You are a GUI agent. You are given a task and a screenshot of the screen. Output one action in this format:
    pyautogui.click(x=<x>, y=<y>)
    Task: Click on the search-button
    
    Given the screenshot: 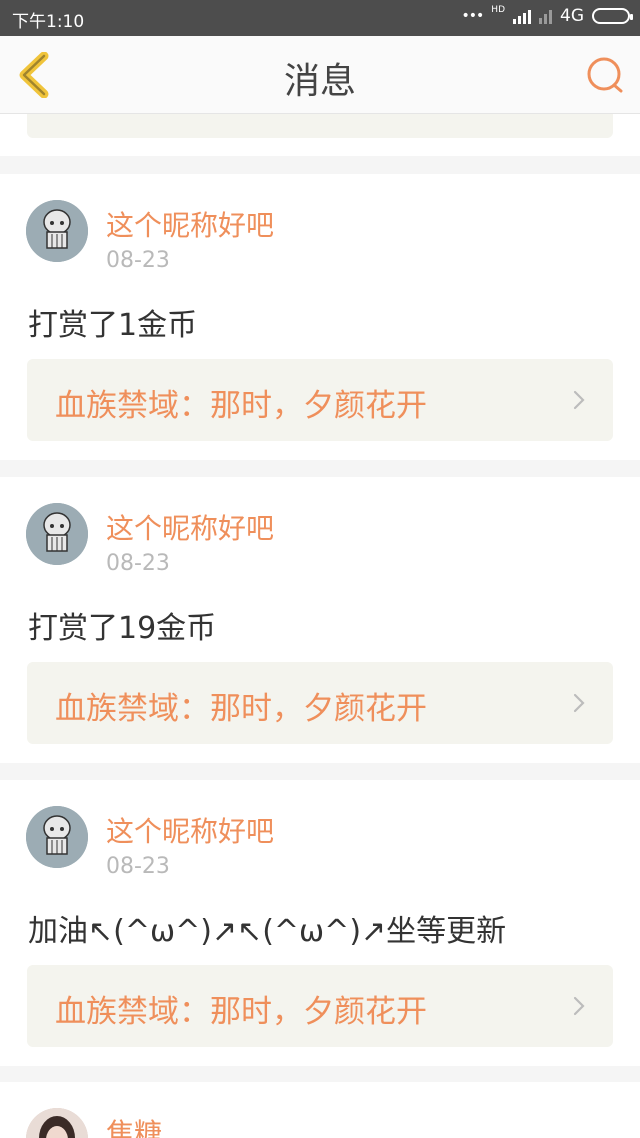 What is the action you would take?
    pyautogui.click(x=605, y=75)
    